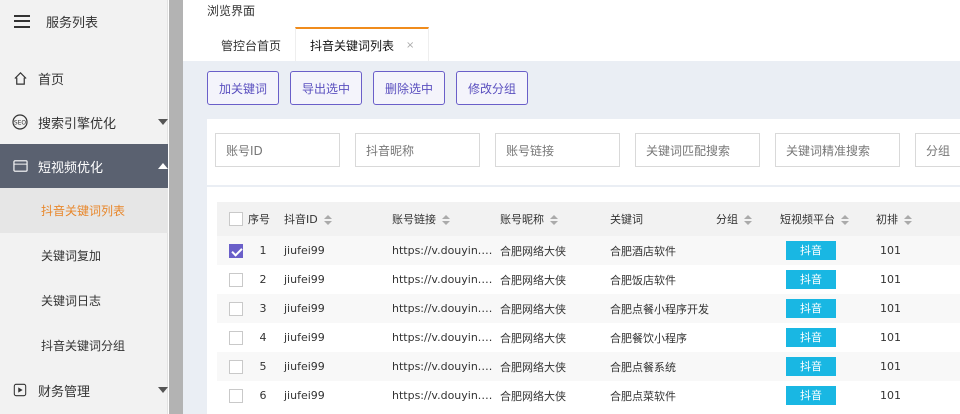 This screenshot has width=960, height=414. Describe the element at coordinates (887, 219) in the screenshot. I see `col-label: 初排` at that location.